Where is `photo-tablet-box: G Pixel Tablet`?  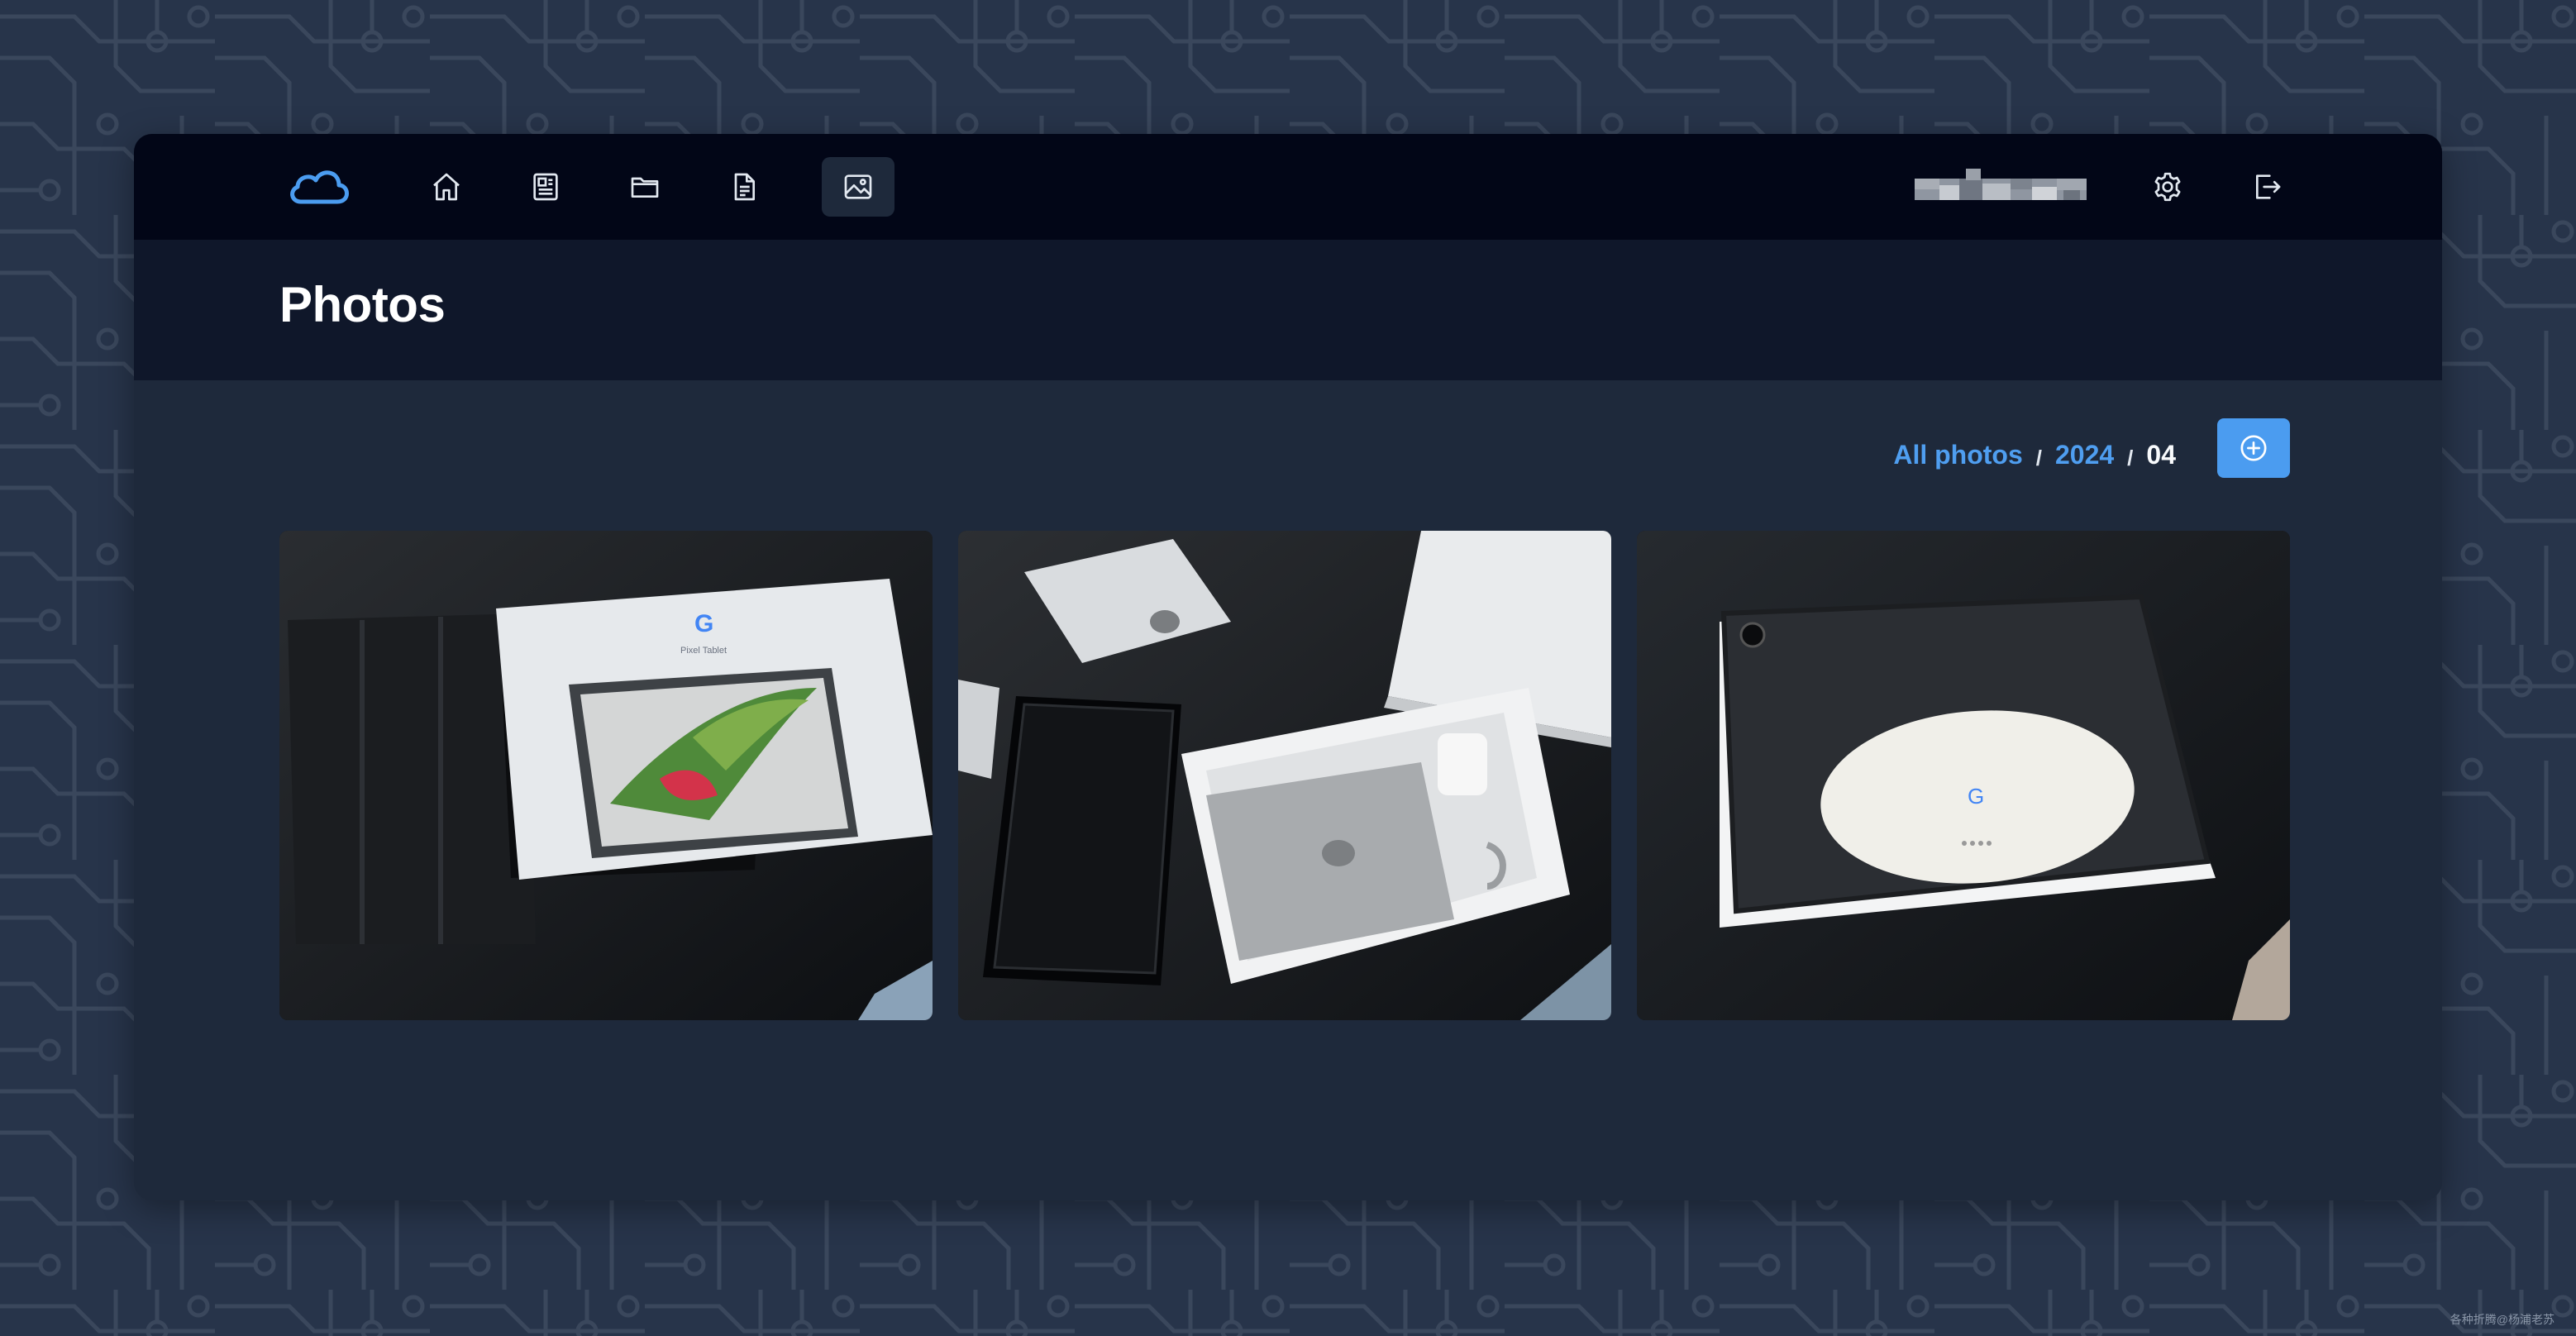
photo-tablet-box: G Pixel Tablet is located at coordinates (606, 775).